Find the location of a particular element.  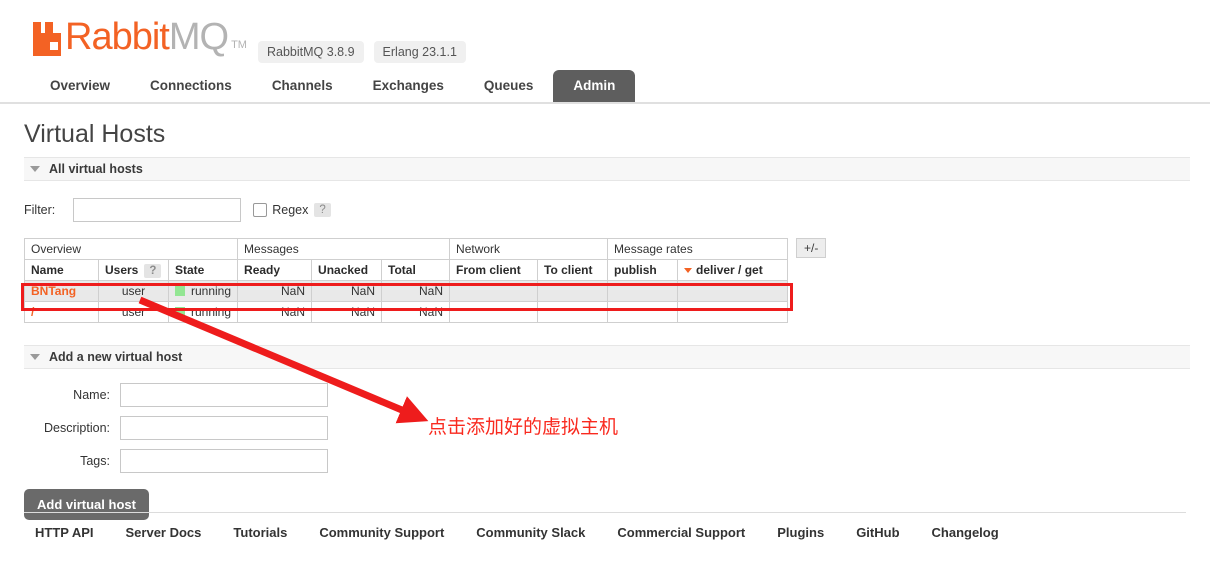

vhost-link-root: / is located at coordinates (32, 312).